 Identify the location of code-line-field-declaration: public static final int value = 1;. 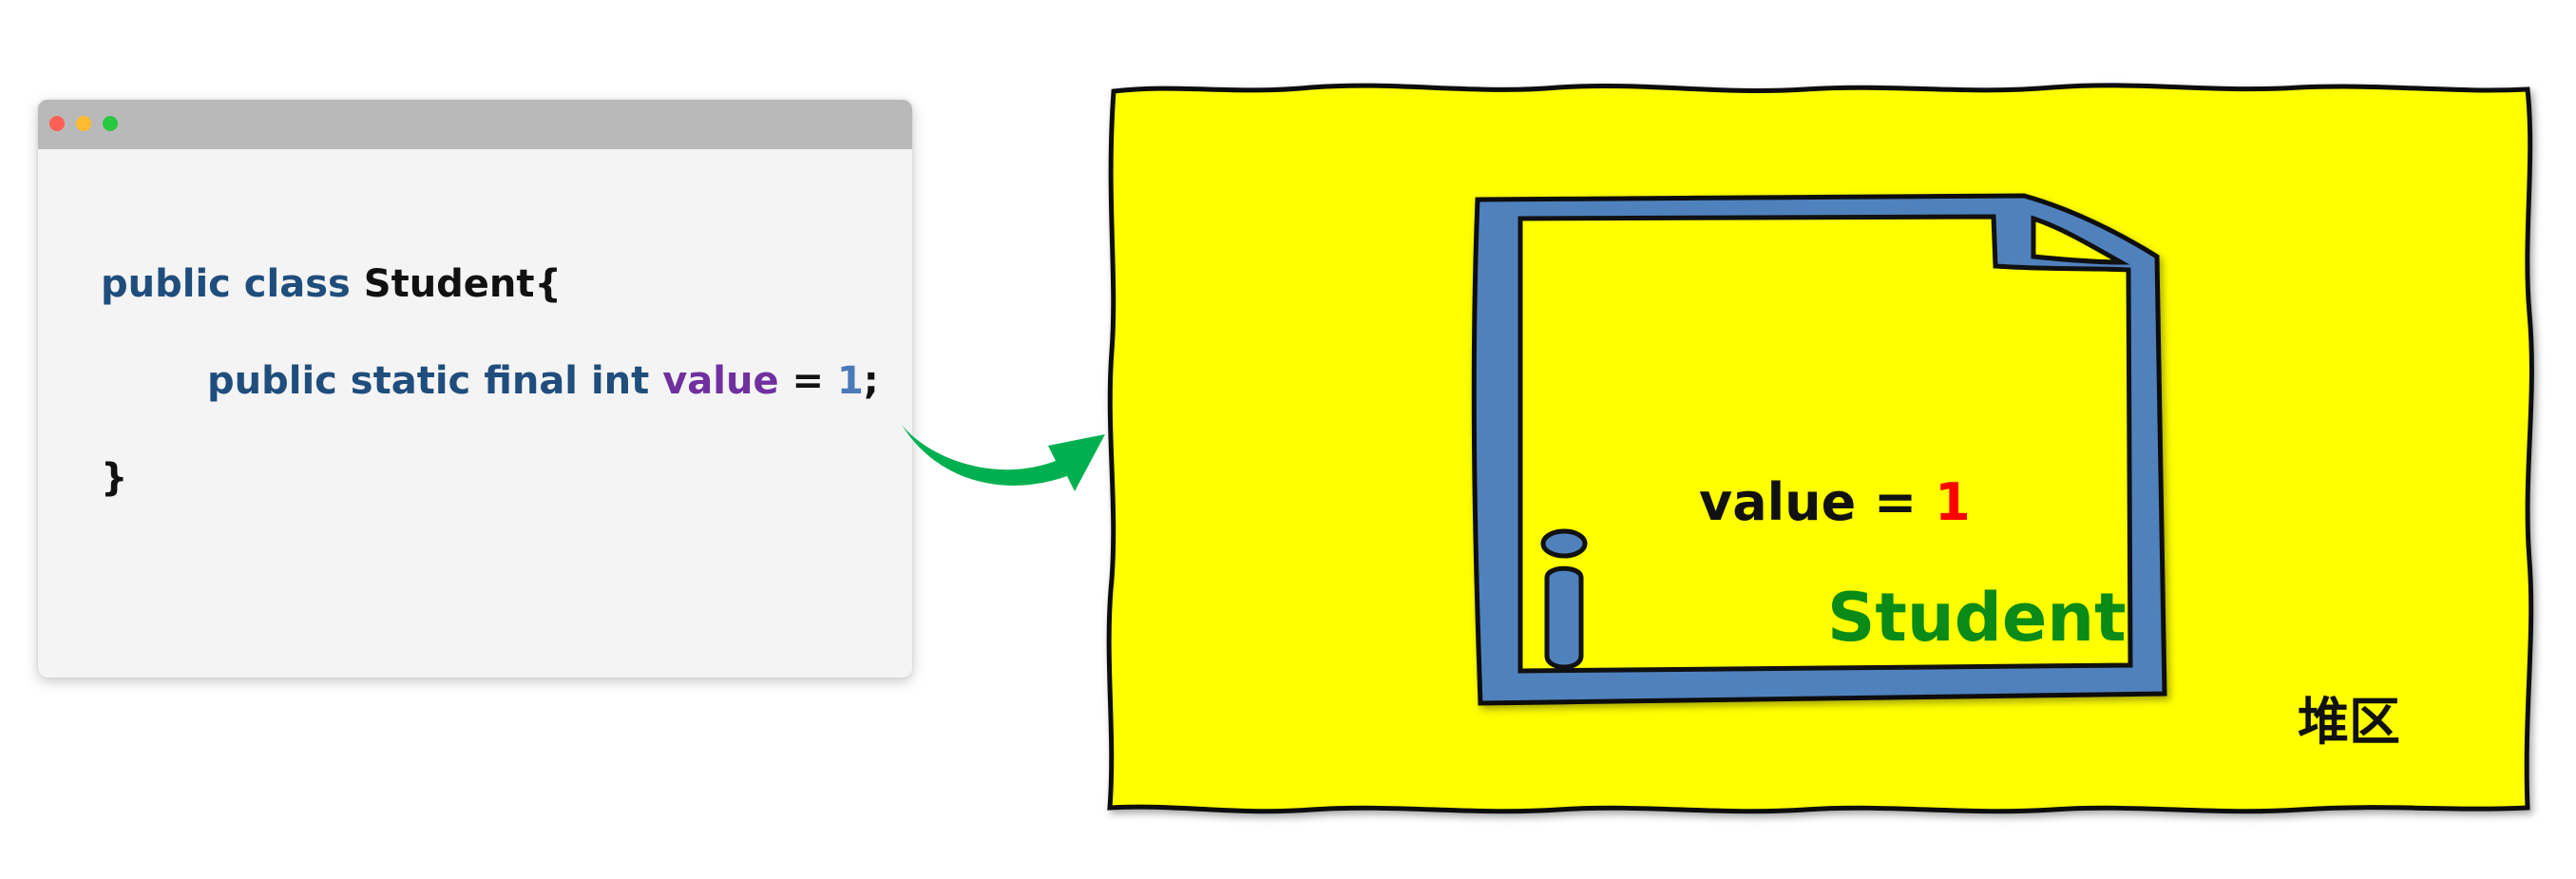
(543, 381).